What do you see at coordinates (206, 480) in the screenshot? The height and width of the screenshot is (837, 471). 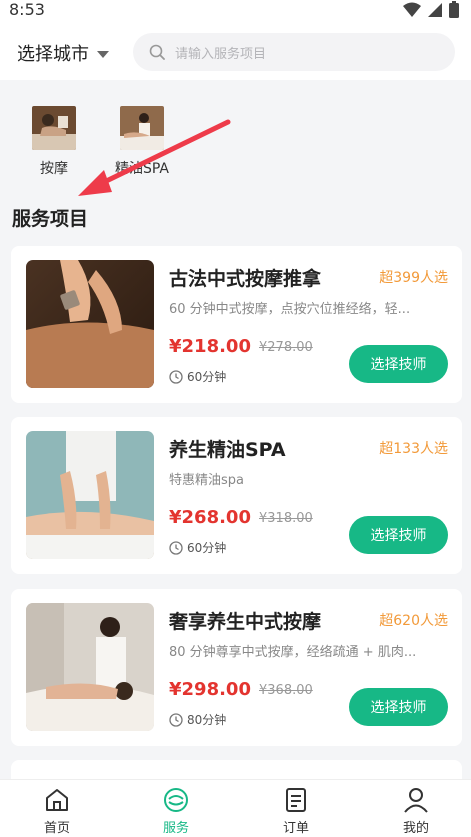 I see `service-description: 特惠精油spa` at bounding box center [206, 480].